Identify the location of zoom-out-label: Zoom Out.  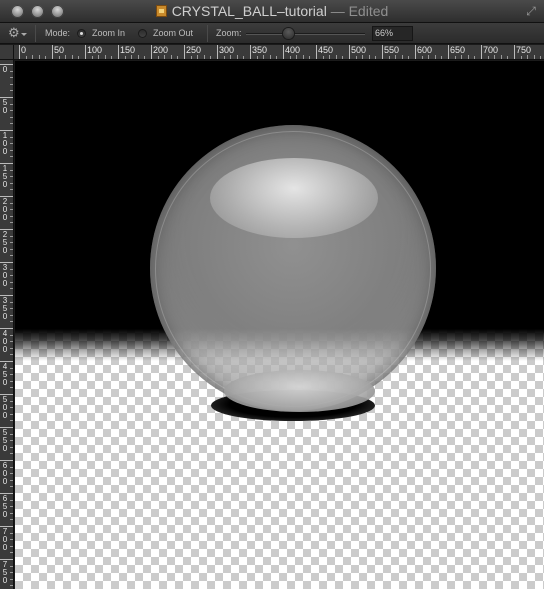
(173, 33).